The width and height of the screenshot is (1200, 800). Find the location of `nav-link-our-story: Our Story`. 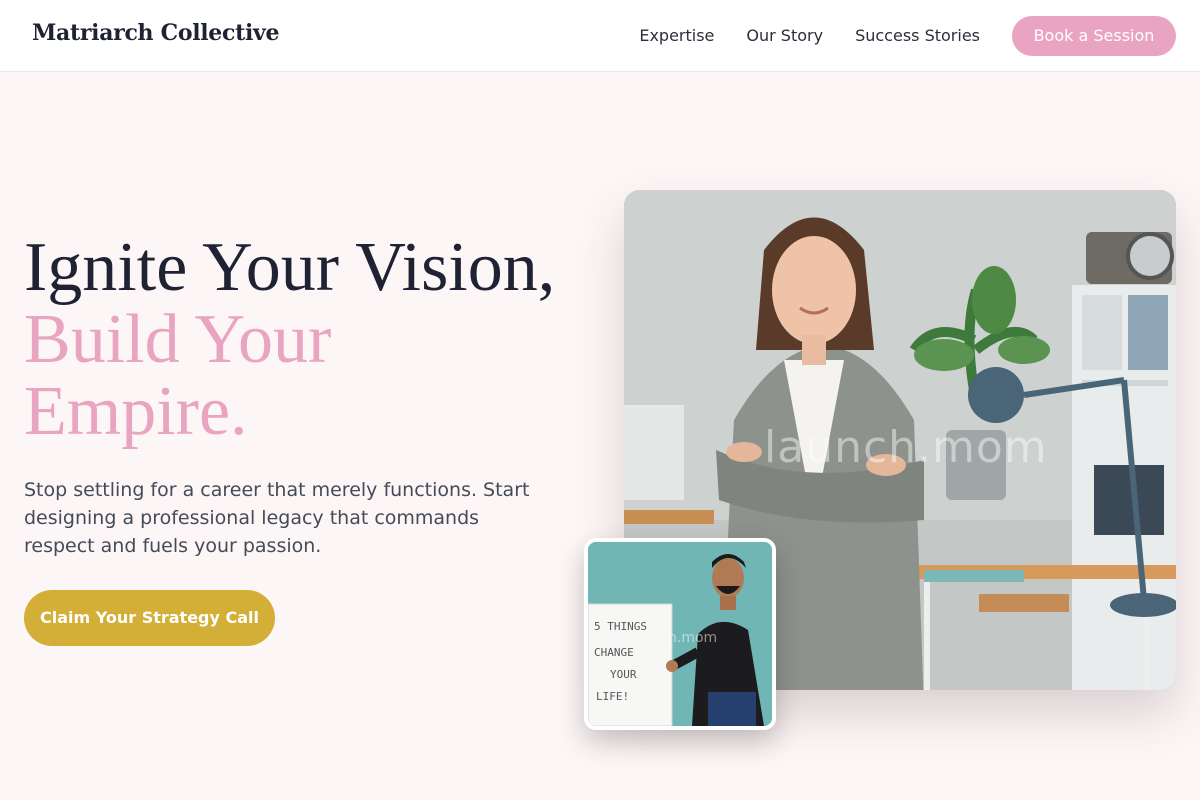

nav-link-our-story: Our Story is located at coordinates (784, 36).